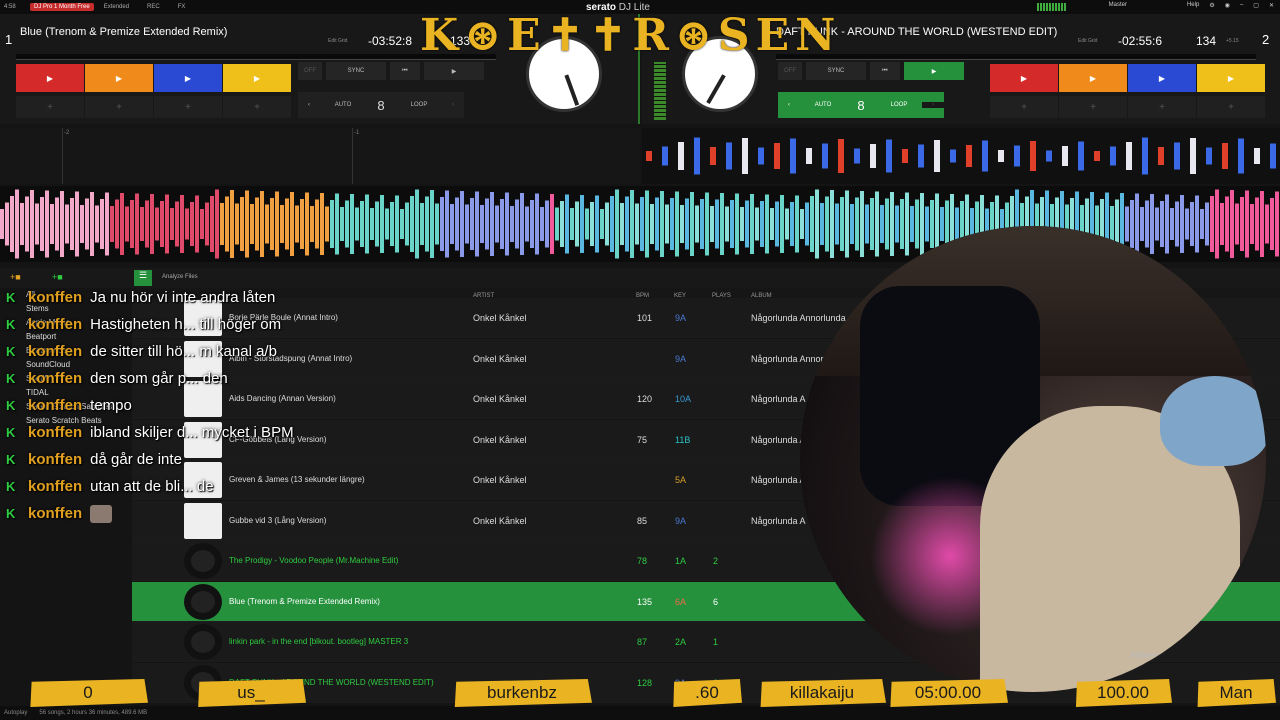 The image size is (1280, 720). What do you see at coordinates (278, 520) in the screenshot?
I see `track-title-cell: Gubbe vid 3 (Lång Version)` at bounding box center [278, 520].